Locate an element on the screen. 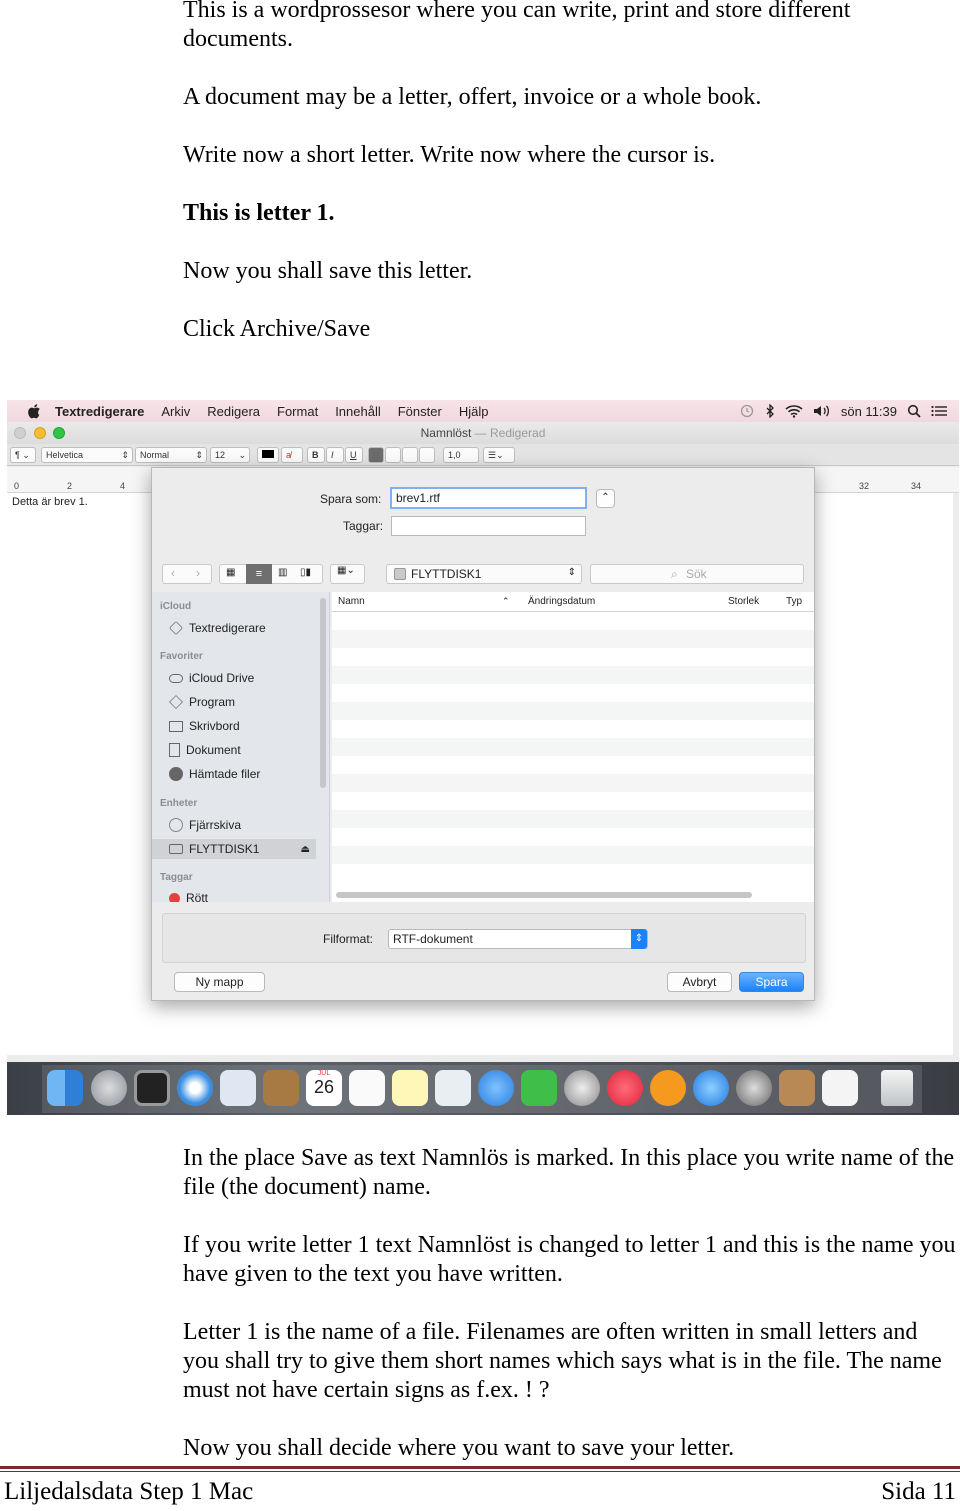  chevron-left-icon: ‹ is located at coordinates (173, 573).